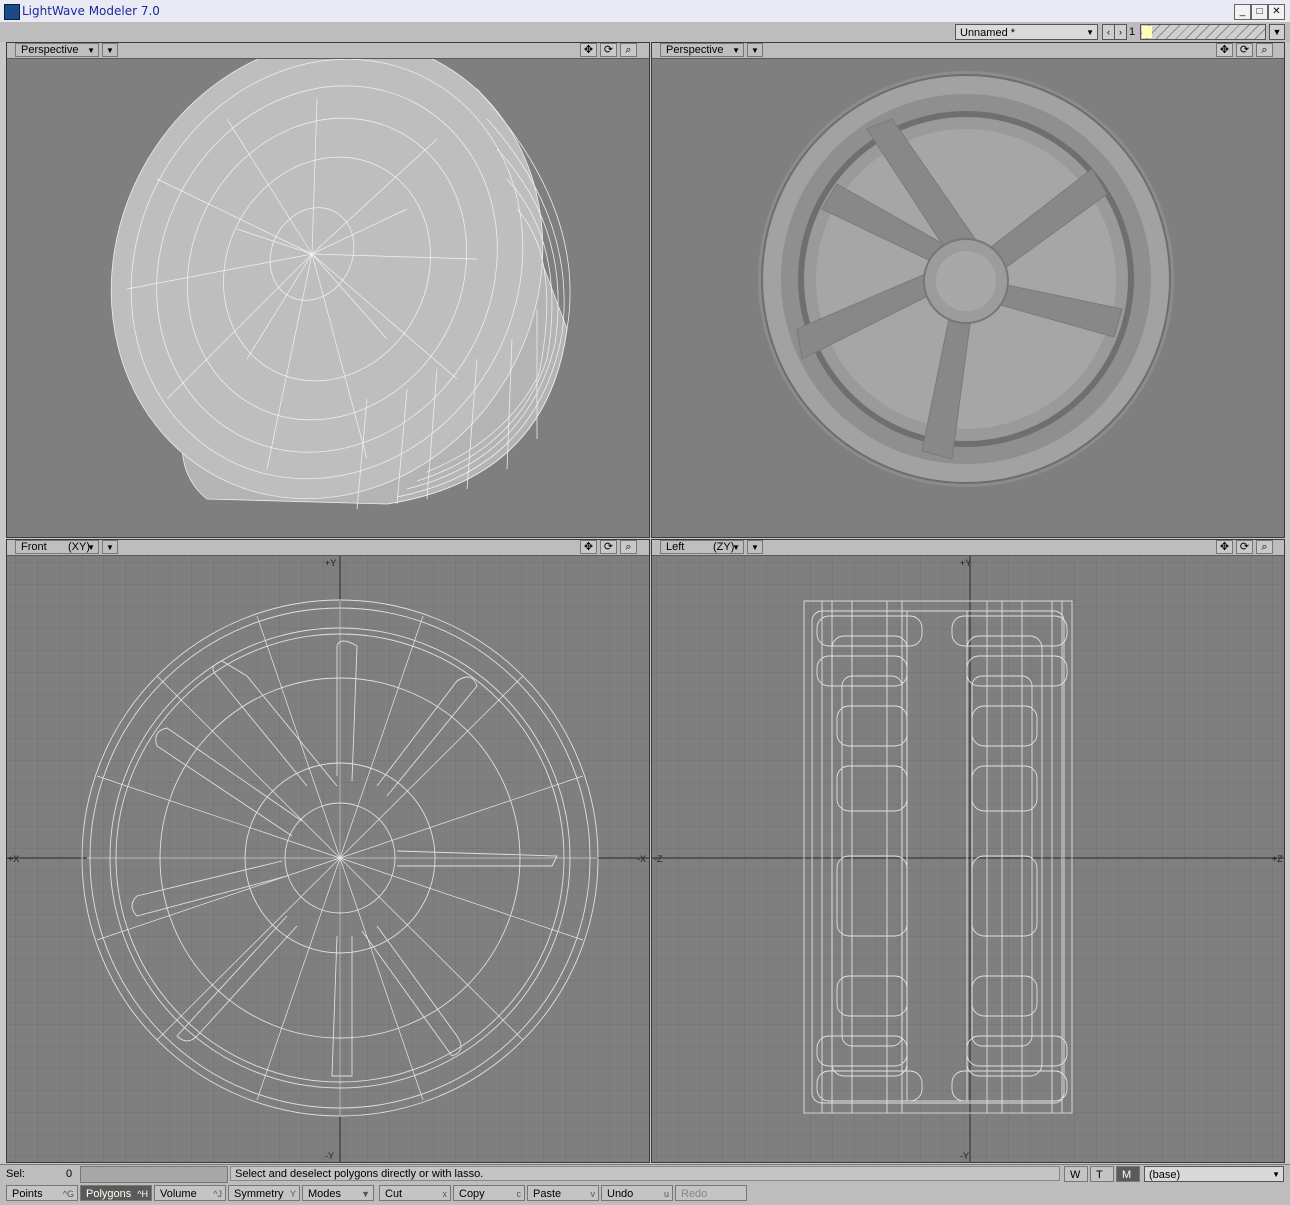 This screenshot has height=1205, width=1290. What do you see at coordinates (1076, 1174) in the screenshot?
I see `wireframe-toggle-button: W` at bounding box center [1076, 1174].